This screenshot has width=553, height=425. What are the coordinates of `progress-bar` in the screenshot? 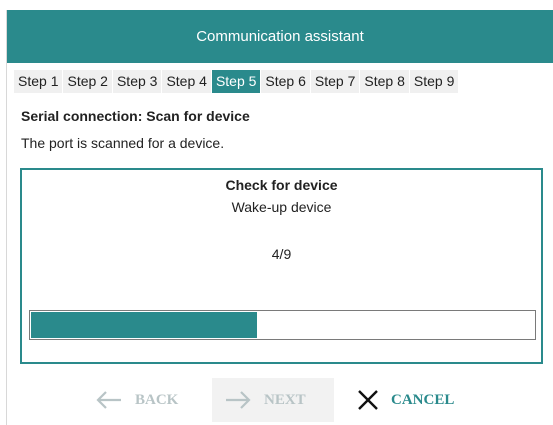 It's located at (282, 325).